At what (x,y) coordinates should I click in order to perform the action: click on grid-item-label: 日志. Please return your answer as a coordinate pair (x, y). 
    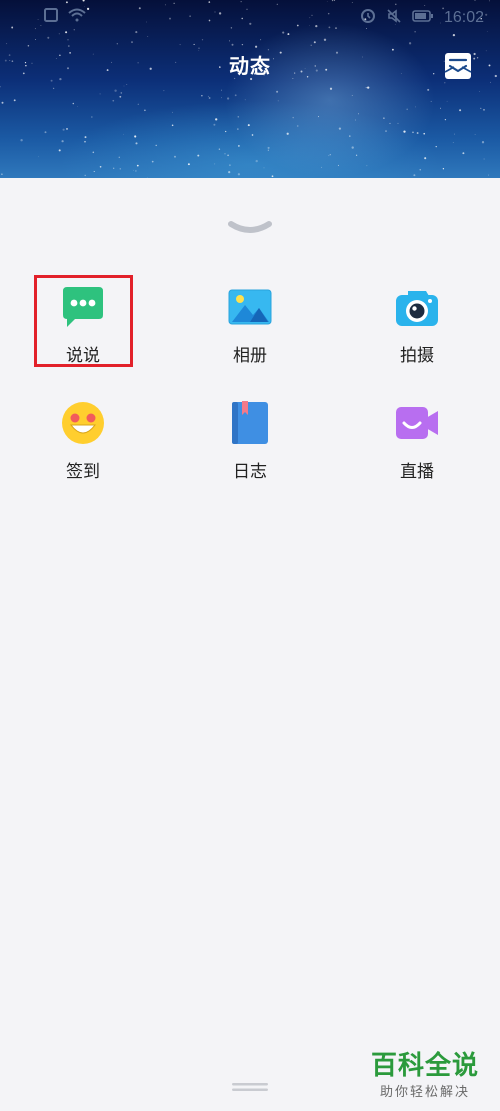
    Looking at the image, I should click on (250, 472).